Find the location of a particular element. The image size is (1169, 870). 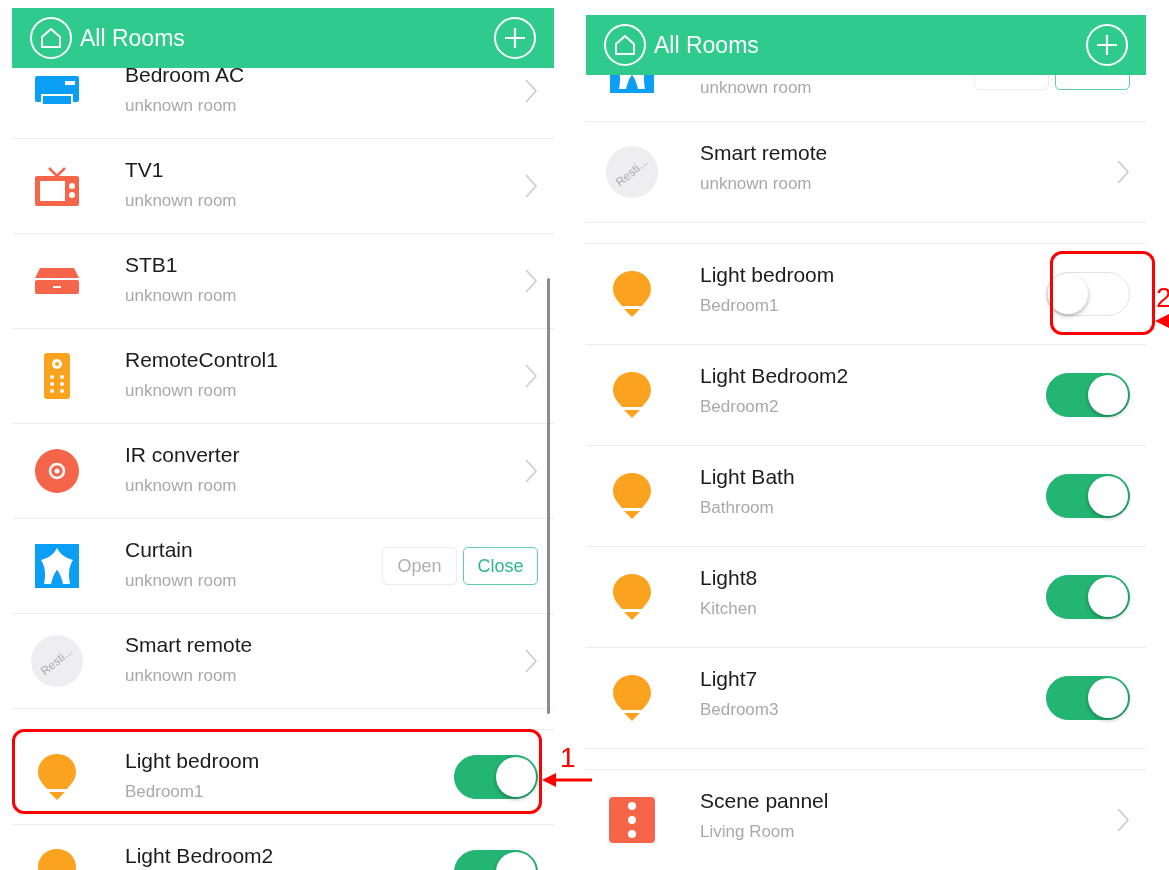

tv-icon is located at coordinates (57, 186).